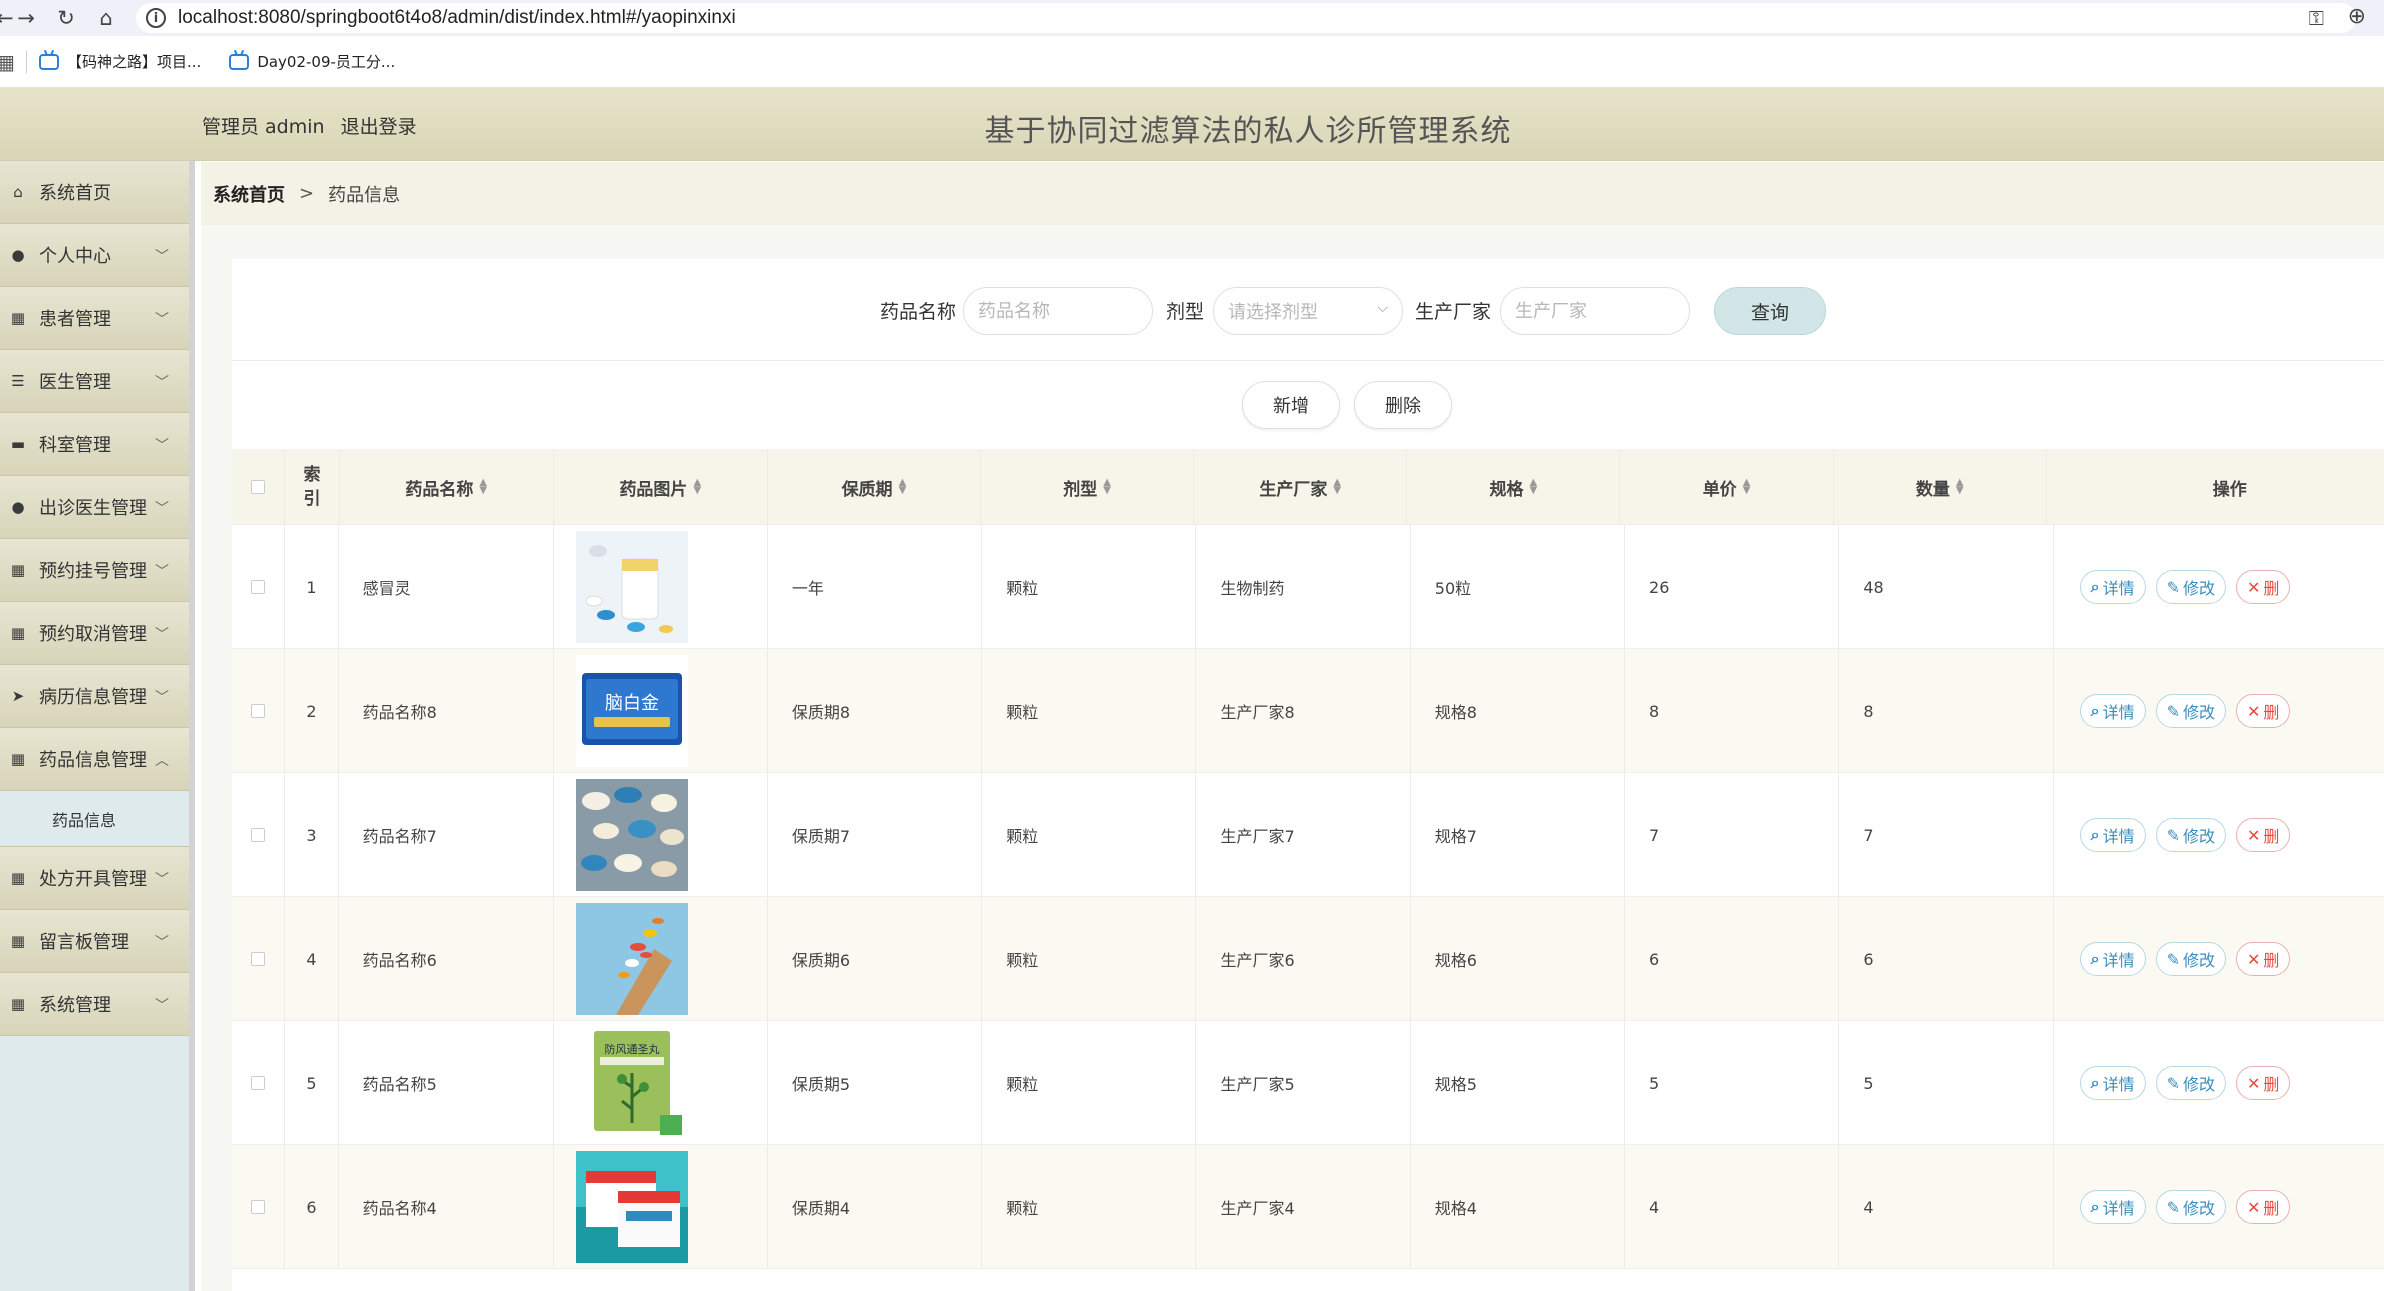 The image size is (2384, 1291). Describe the element at coordinates (2199, 588) in the screenshot. I see `edit-label: 修改` at that location.